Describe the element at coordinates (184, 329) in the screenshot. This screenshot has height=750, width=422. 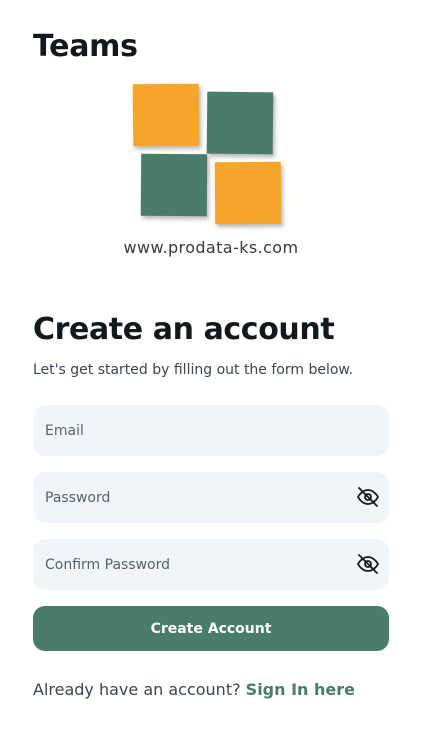
I see `page-title: Create an account` at that location.